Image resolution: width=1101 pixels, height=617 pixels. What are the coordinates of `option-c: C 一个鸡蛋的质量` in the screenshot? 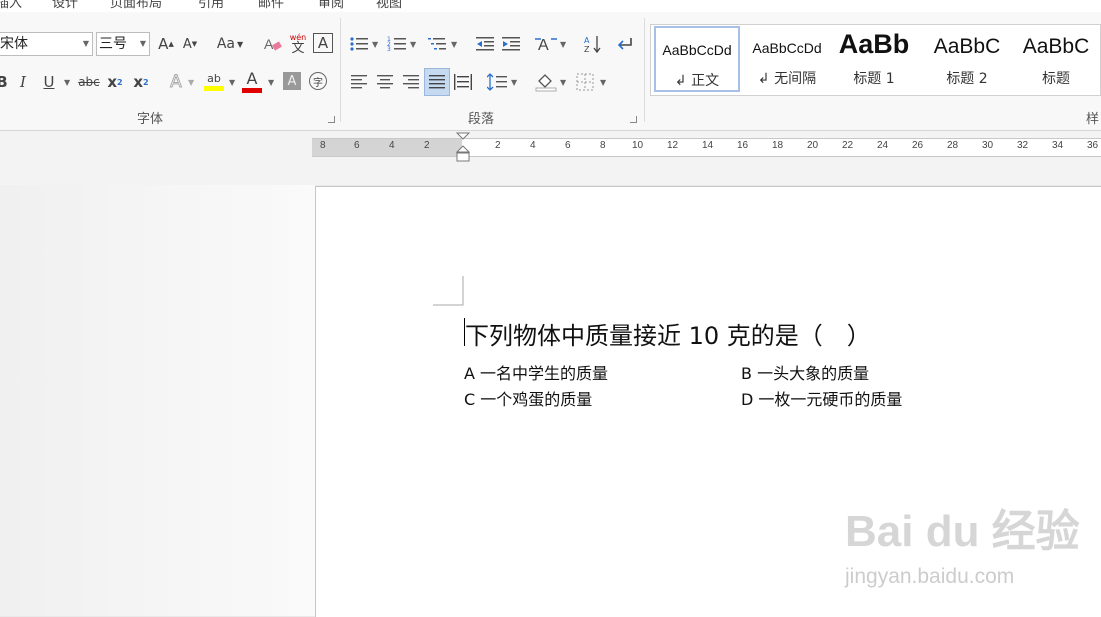 It's located at (528, 398).